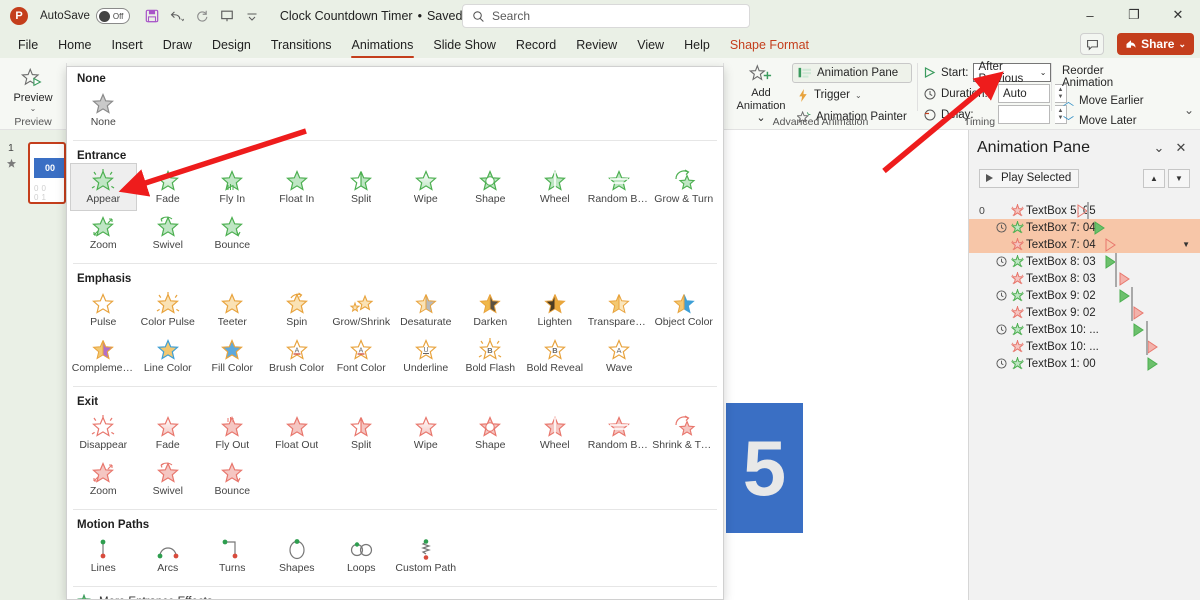 The image size is (1200, 600). What do you see at coordinates (764, 468) in the screenshot?
I see `slide-text-shape: 5` at bounding box center [764, 468].